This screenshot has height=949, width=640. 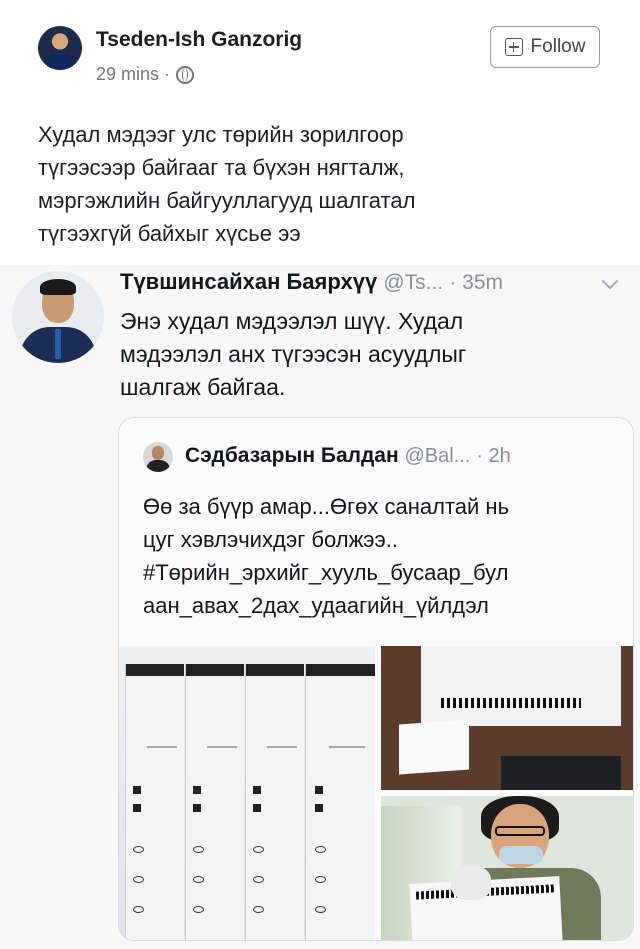 What do you see at coordinates (60, 48) in the screenshot?
I see `author-avatar` at bounding box center [60, 48].